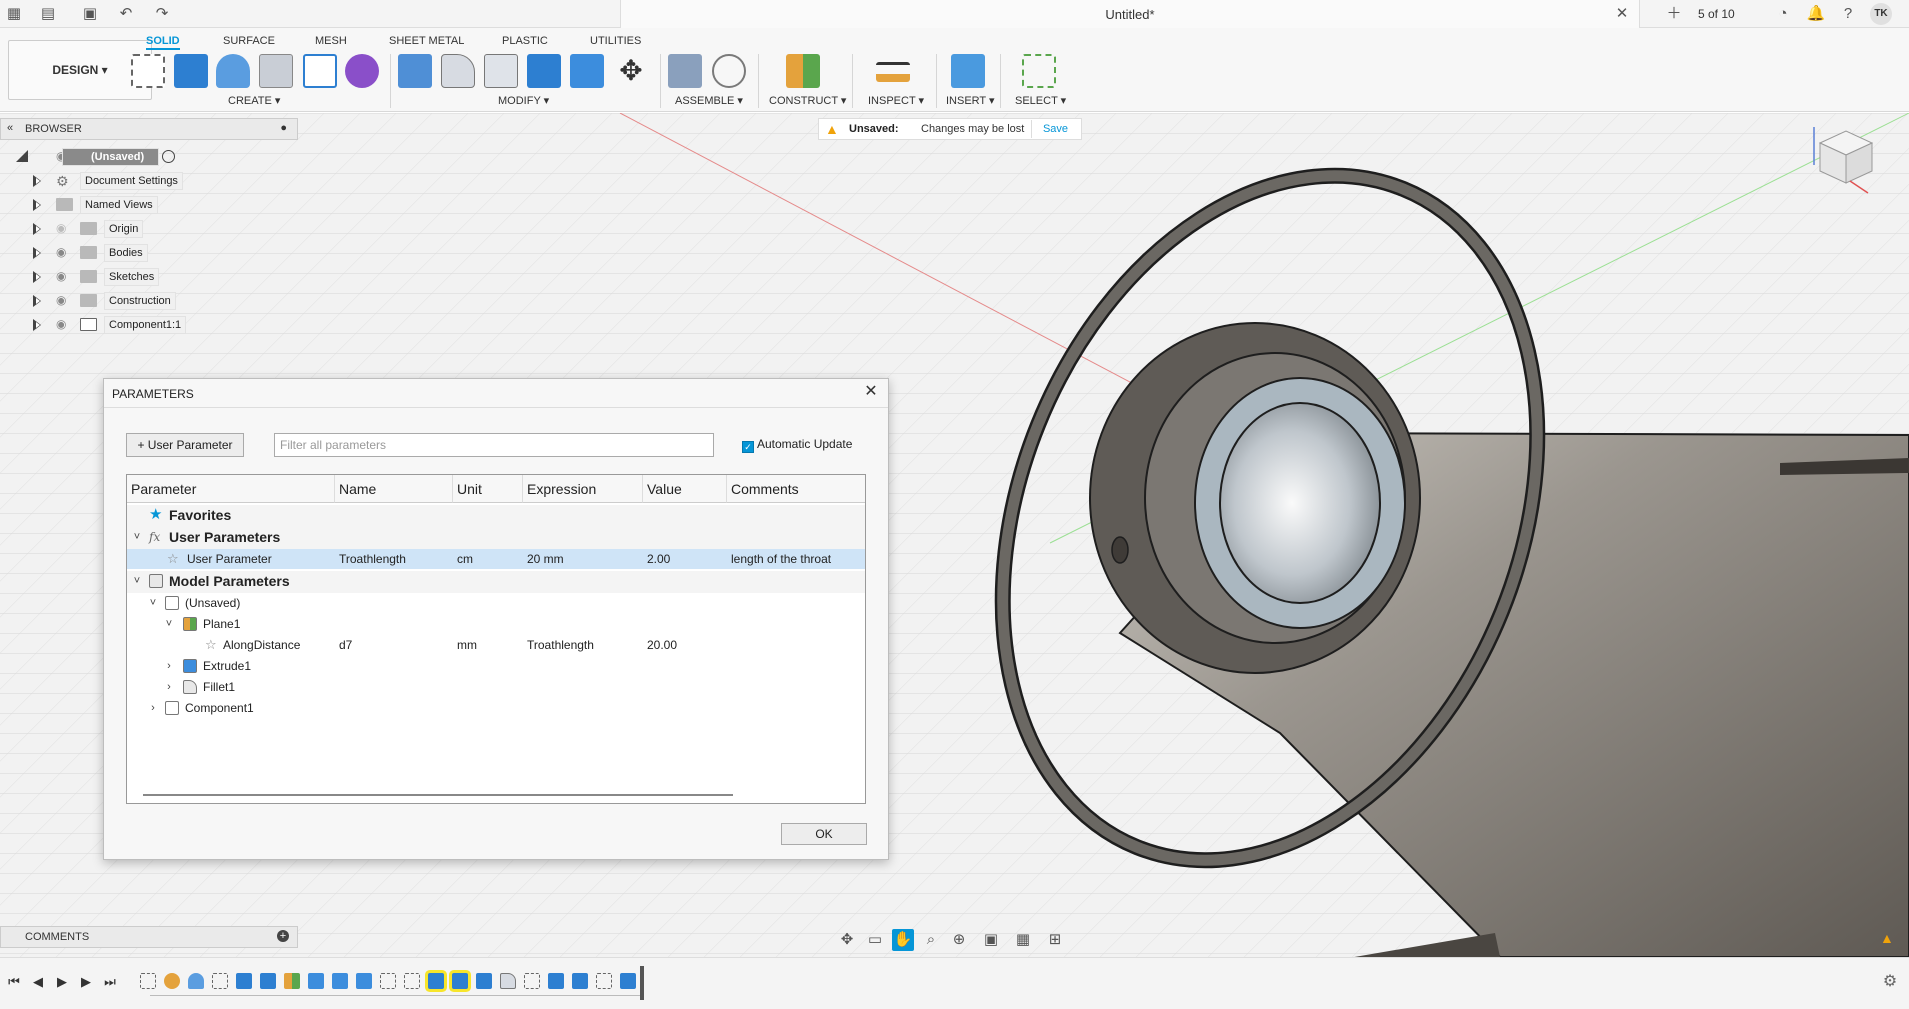 This screenshot has height=1009, width=1909. Describe the element at coordinates (496, 645) in the screenshot. I see `table-row: ☆ AlongDistance d7 mm Troathlength 20.00` at that location.